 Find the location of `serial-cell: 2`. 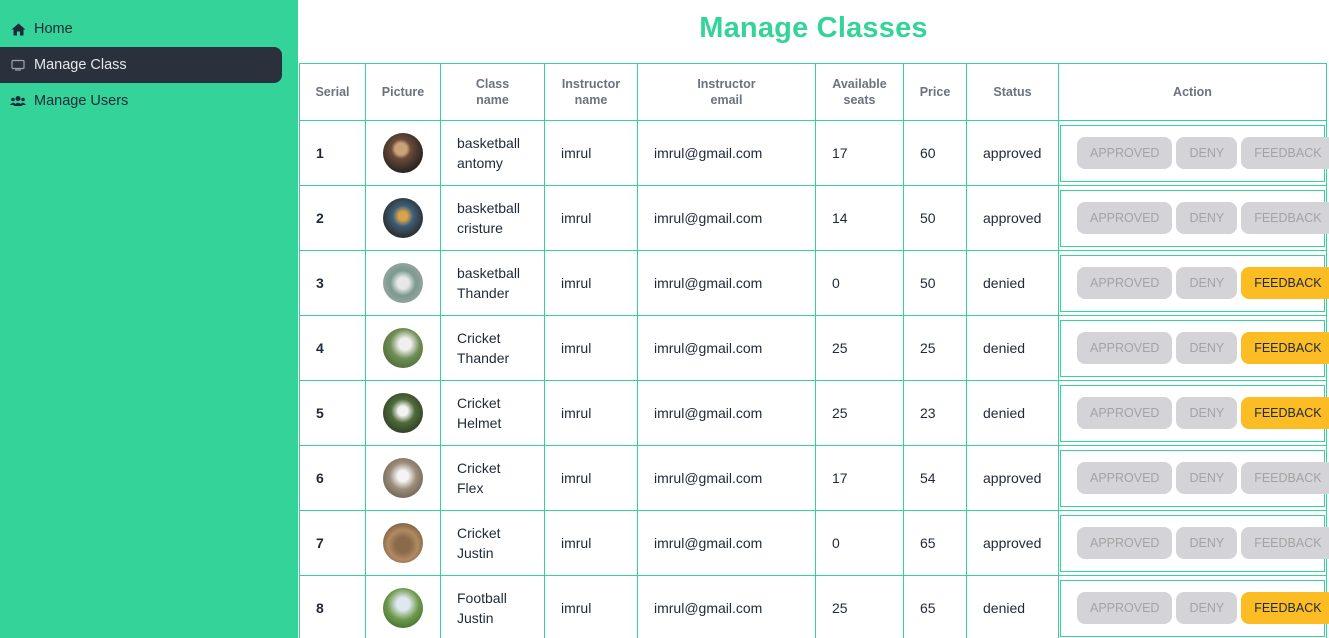

serial-cell: 2 is located at coordinates (332, 218).